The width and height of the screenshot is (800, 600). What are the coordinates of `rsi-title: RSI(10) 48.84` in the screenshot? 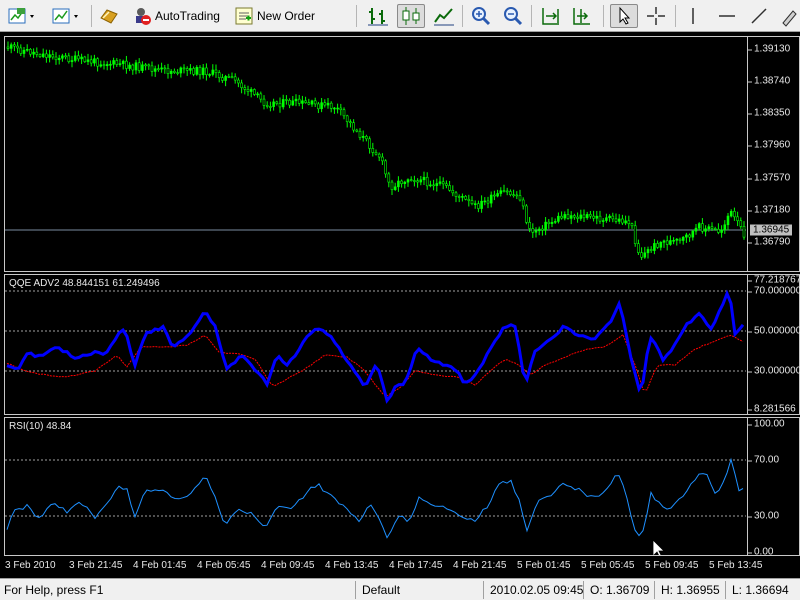 It's located at (40, 426).